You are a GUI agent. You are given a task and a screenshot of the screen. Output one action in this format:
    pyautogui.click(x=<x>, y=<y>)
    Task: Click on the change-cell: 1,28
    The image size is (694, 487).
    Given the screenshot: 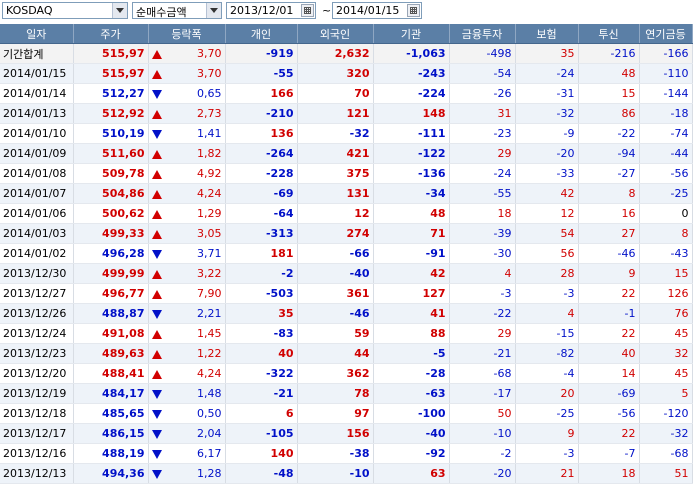 What is the action you would take?
    pyautogui.click(x=187, y=473)
    